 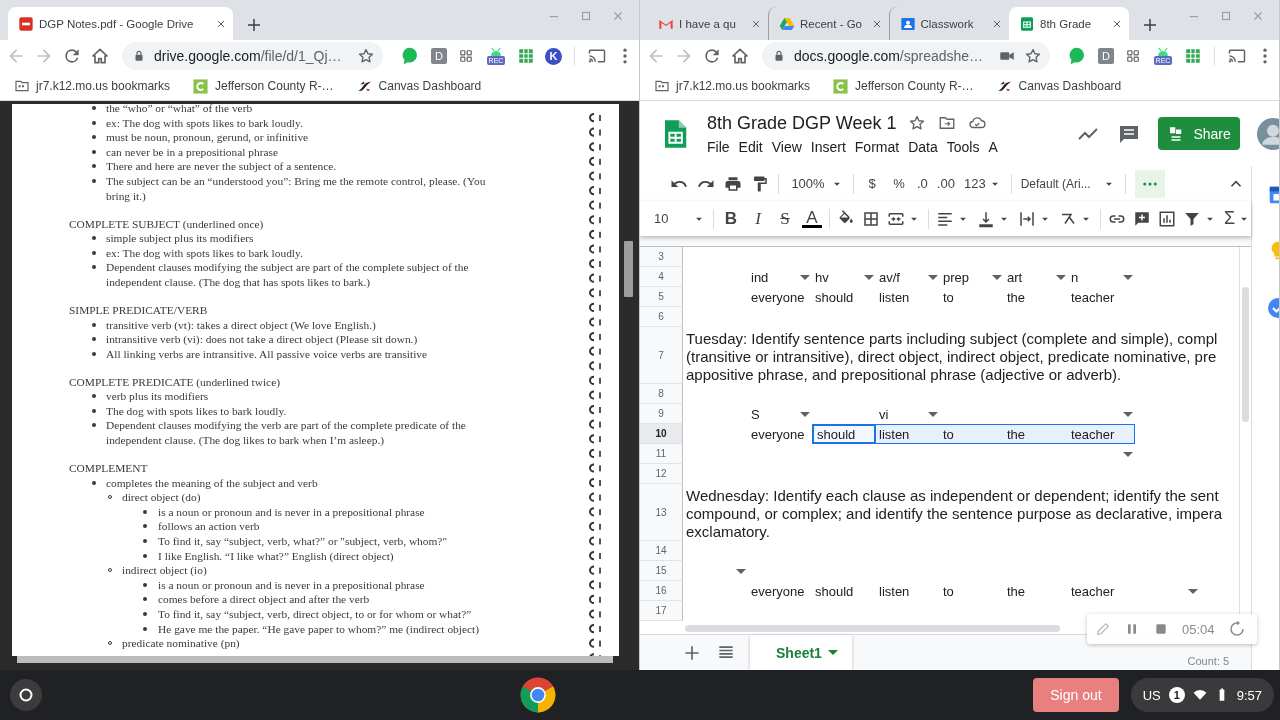 I want to click on functions-dropdown: Σ, so click(x=1238, y=218).